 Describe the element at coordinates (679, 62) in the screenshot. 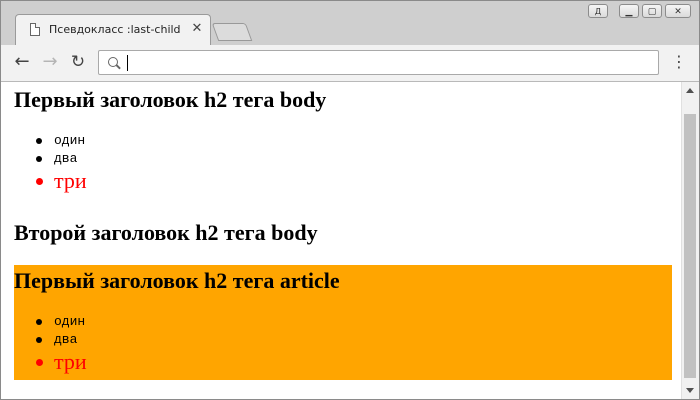

I see `kebab-menu-icon: ⋮` at that location.